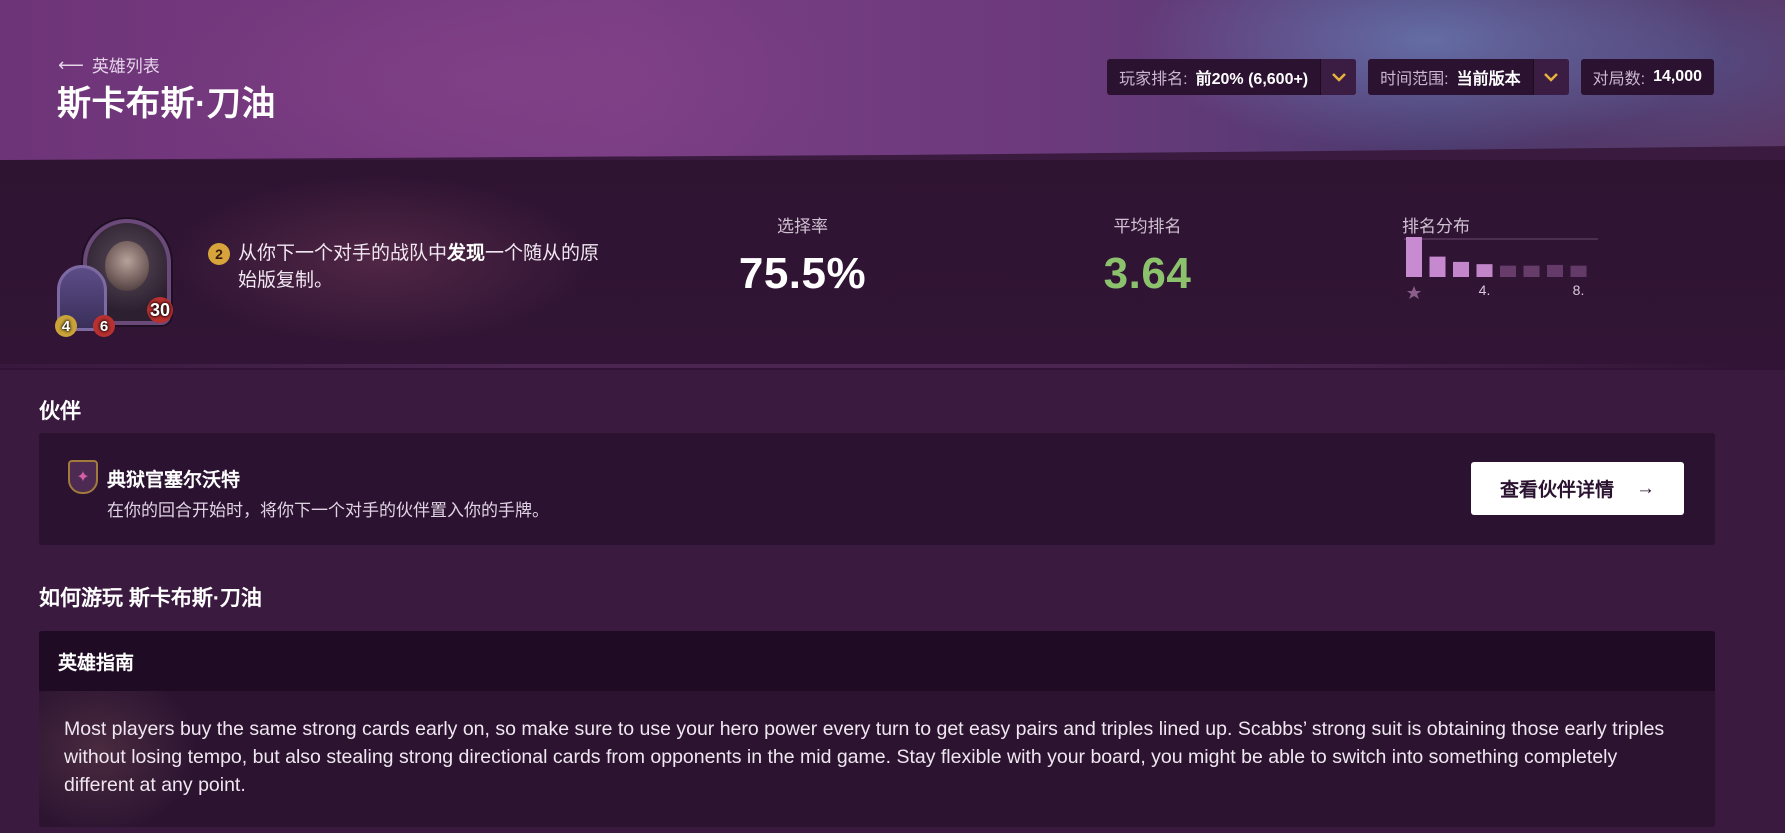 The height and width of the screenshot is (833, 1785). What do you see at coordinates (1414, 79) in the screenshot?
I see `filter-label: 时间范围:` at bounding box center [1414, 79].